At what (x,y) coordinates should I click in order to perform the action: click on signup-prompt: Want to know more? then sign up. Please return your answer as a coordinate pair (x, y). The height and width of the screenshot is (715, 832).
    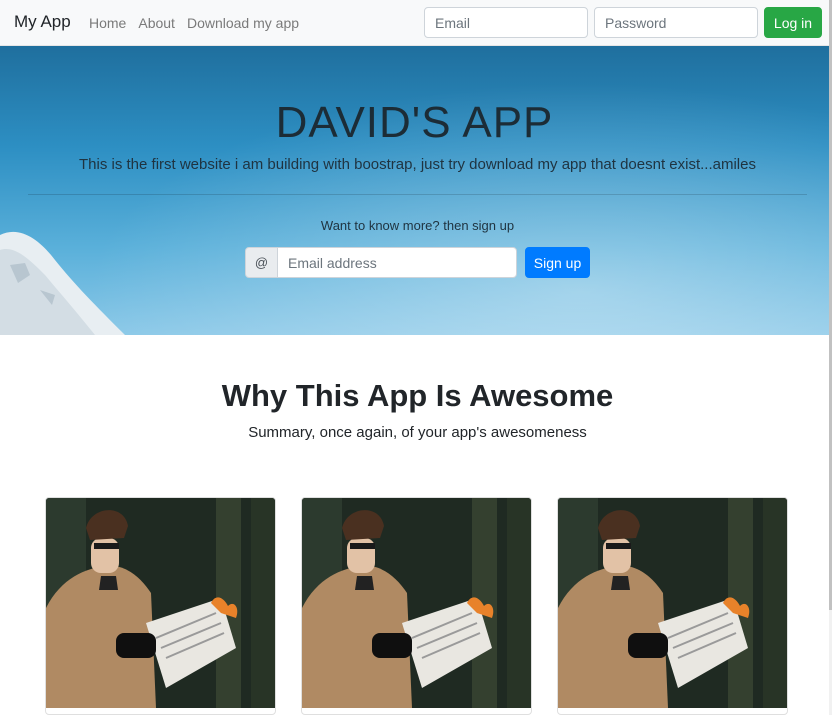
    Looking at the image, I should click on (417, 225).